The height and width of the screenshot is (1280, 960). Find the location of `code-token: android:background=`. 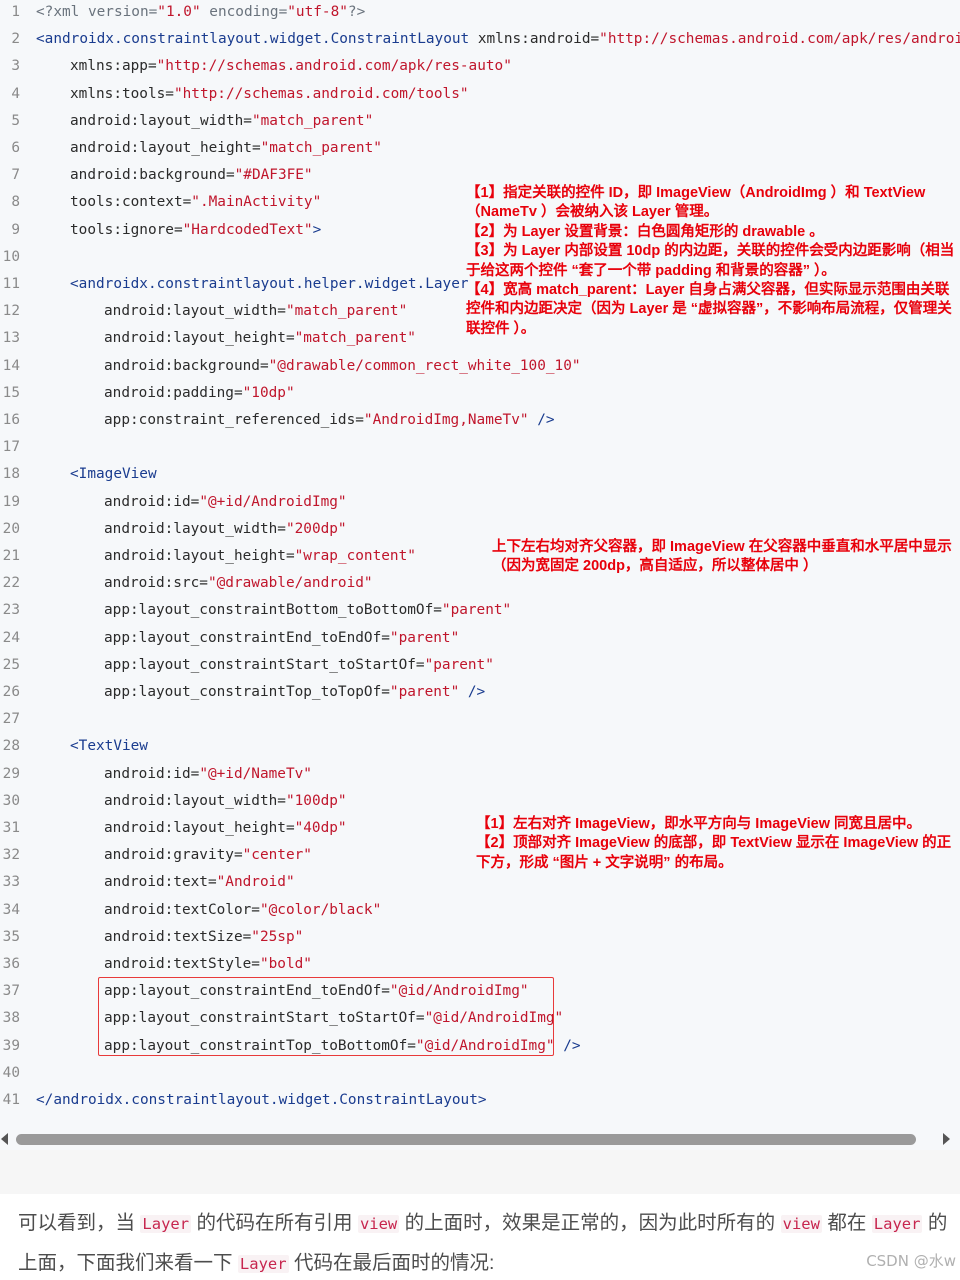

code-token: android:background= is located at coordinates (186, 365).